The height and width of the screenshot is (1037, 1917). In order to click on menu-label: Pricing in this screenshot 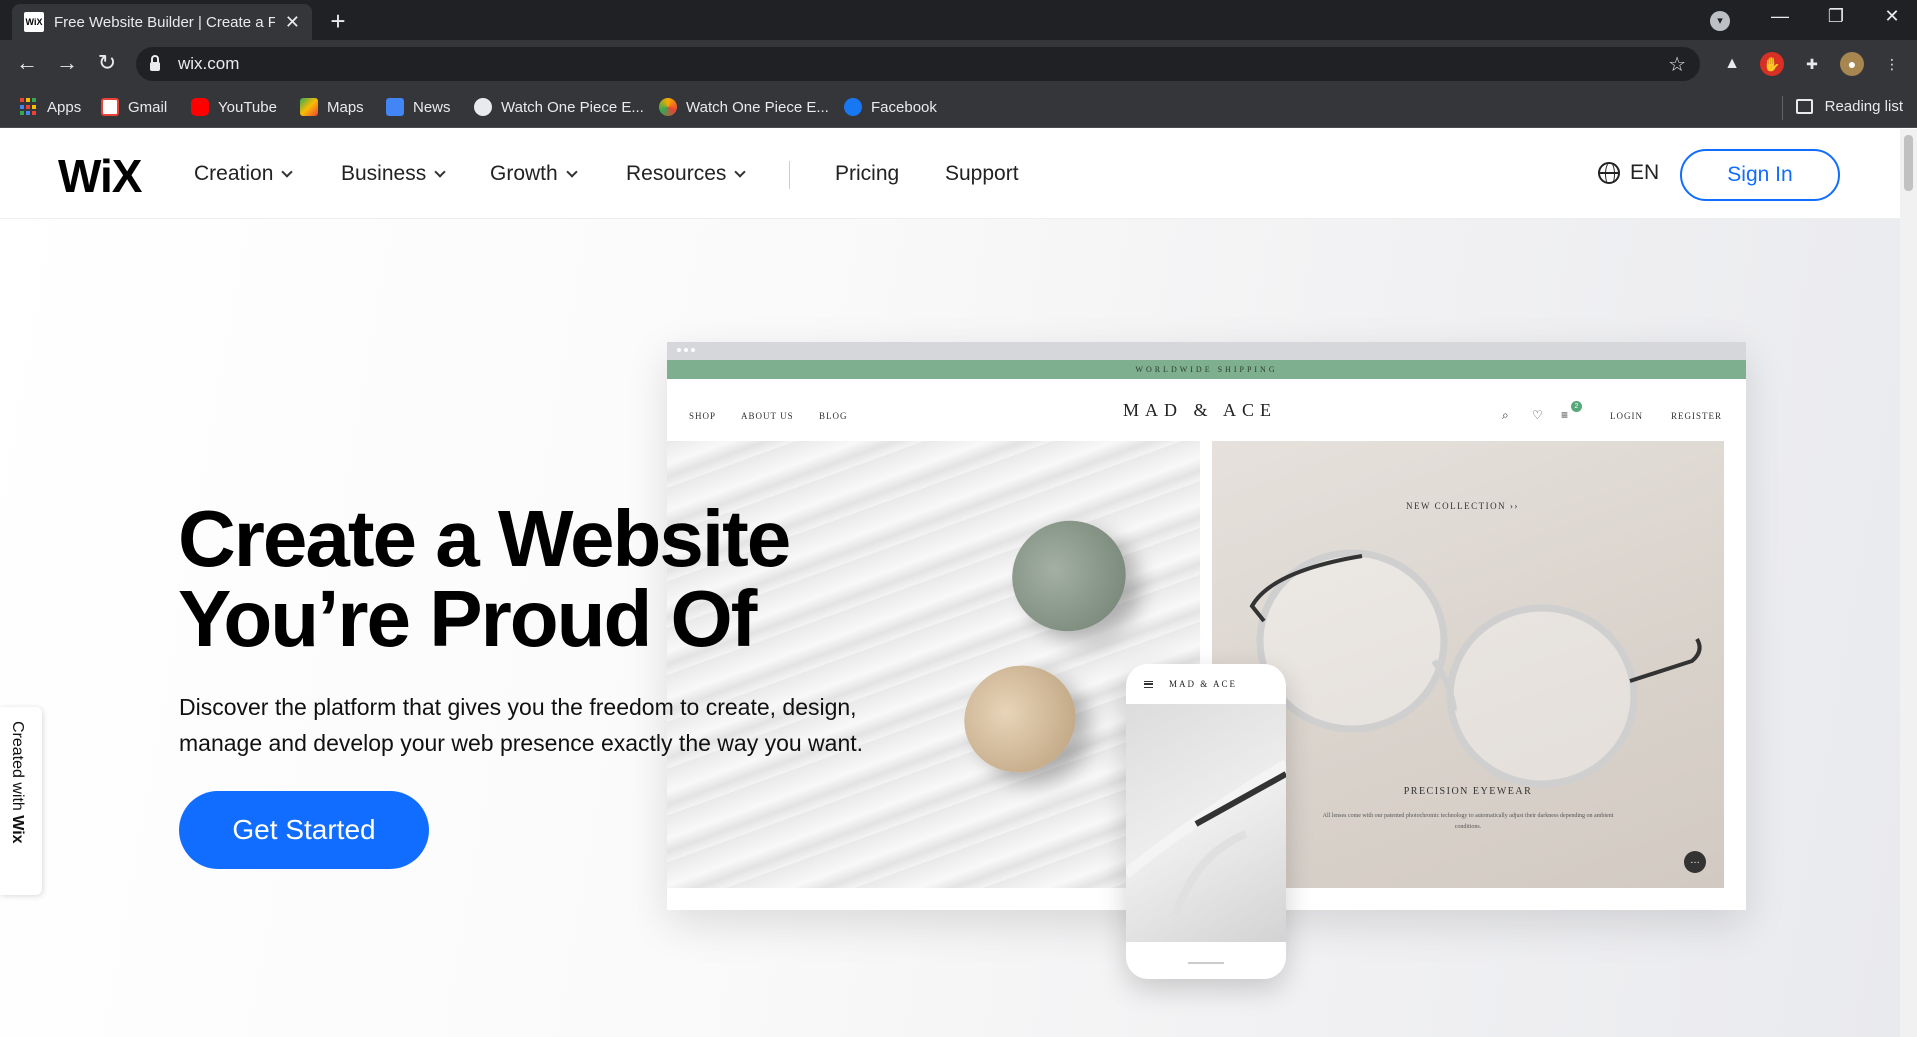, I will do `click(867, 173)`.